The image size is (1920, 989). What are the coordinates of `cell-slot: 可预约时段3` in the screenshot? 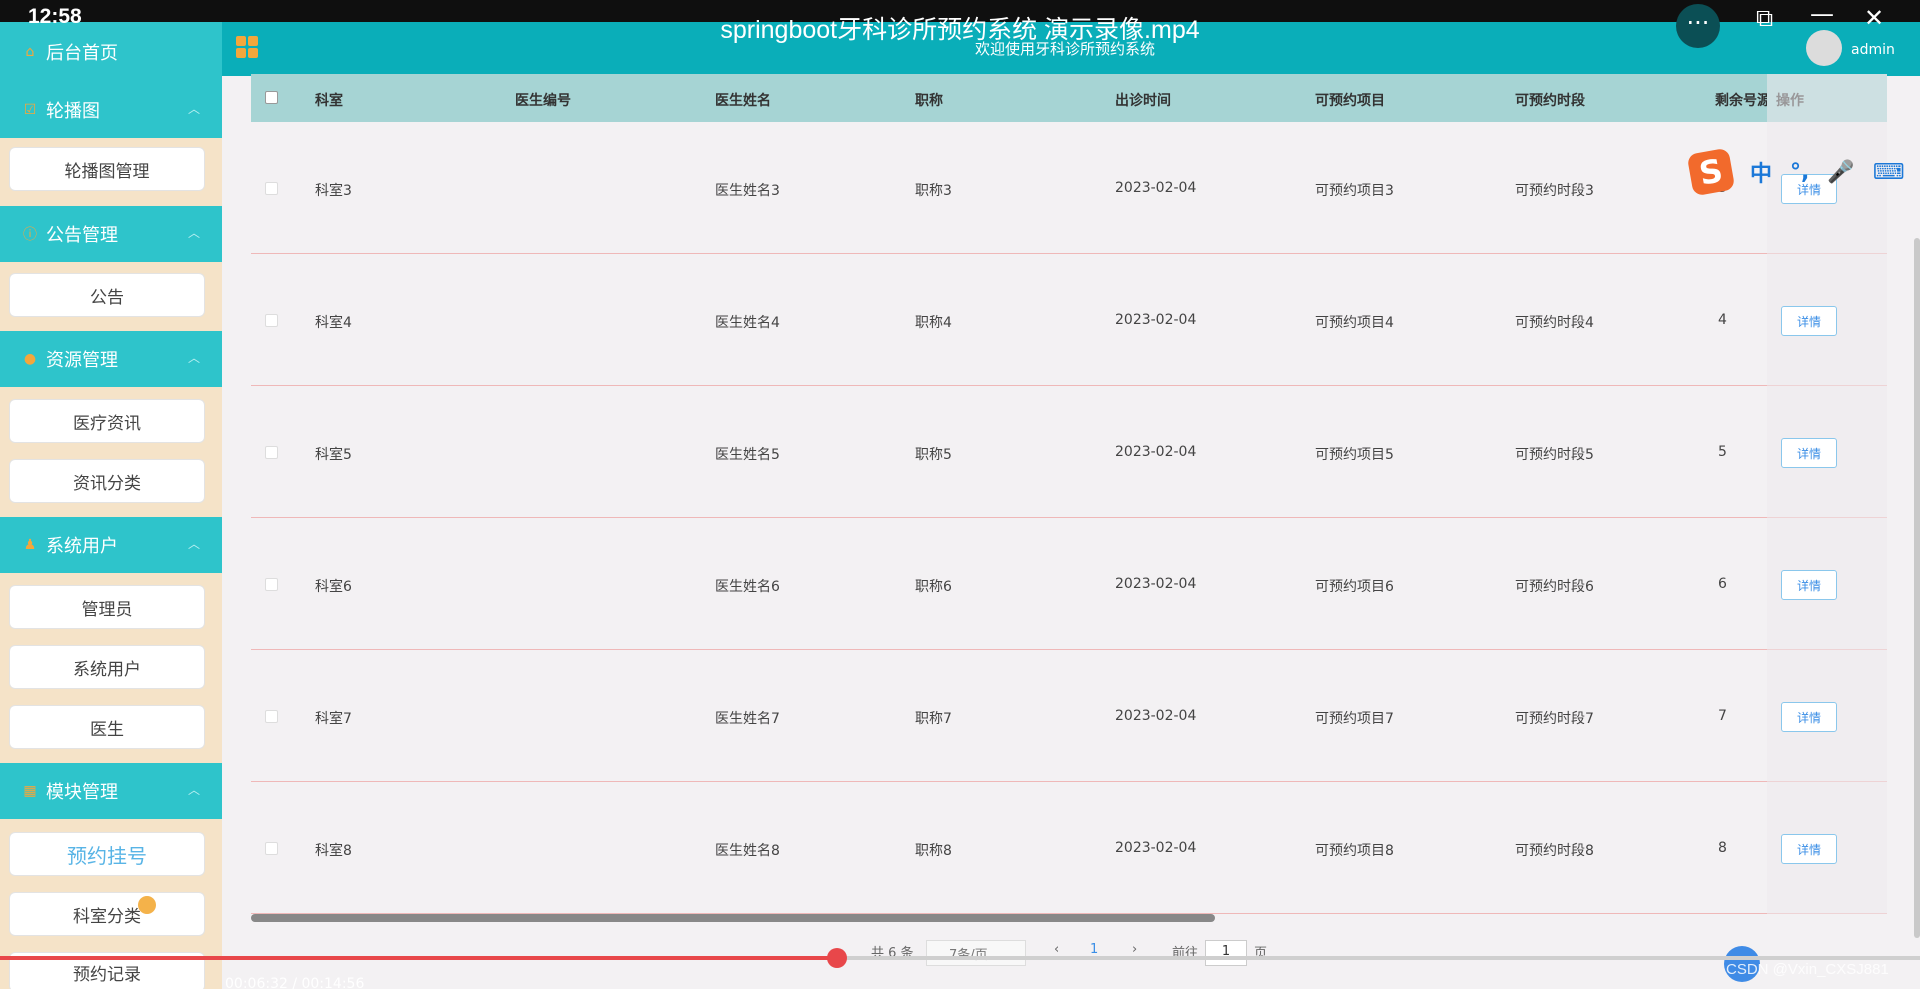 It's located at (1554, 191).